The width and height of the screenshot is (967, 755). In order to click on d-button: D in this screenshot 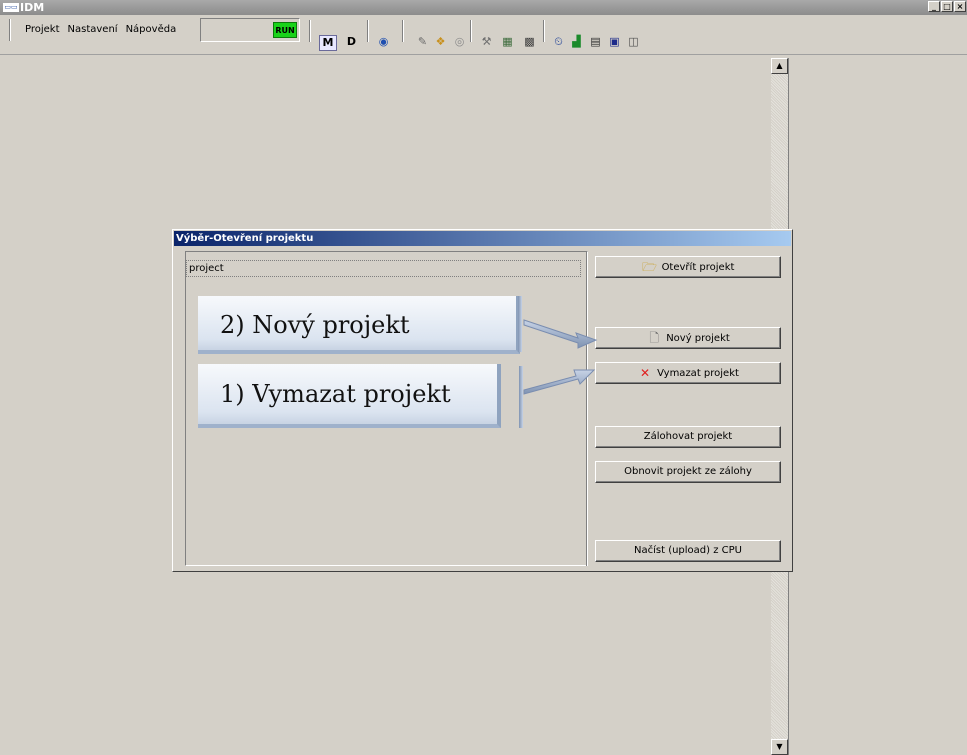, I will do `click(351, 42)`.